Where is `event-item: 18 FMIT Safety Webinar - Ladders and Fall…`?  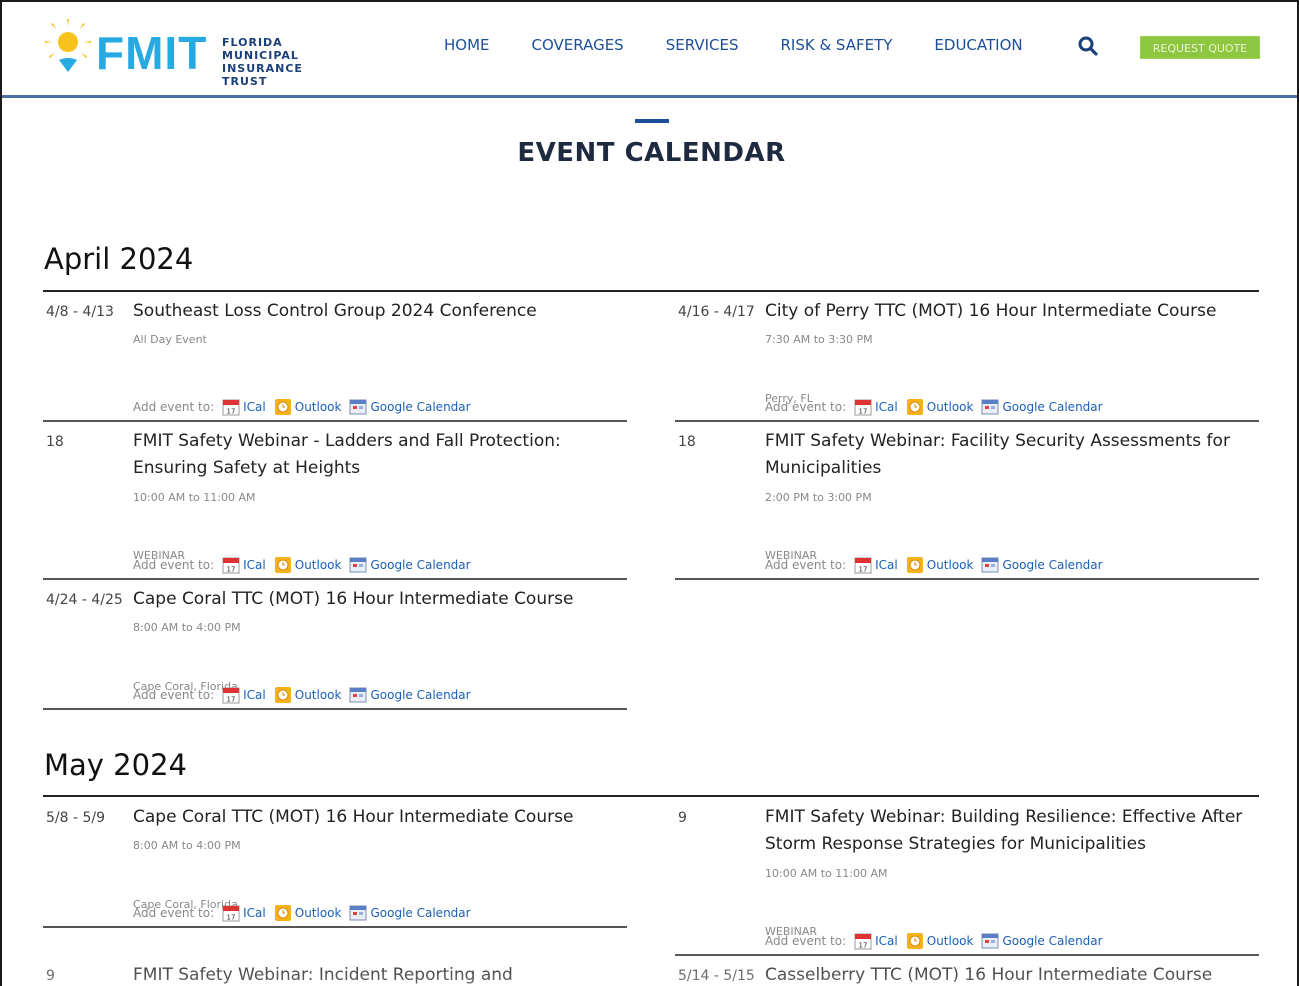
event-item: 18 FMIT Safety Webinar - Ladders and Fall… is located at coordinates (335, 505).